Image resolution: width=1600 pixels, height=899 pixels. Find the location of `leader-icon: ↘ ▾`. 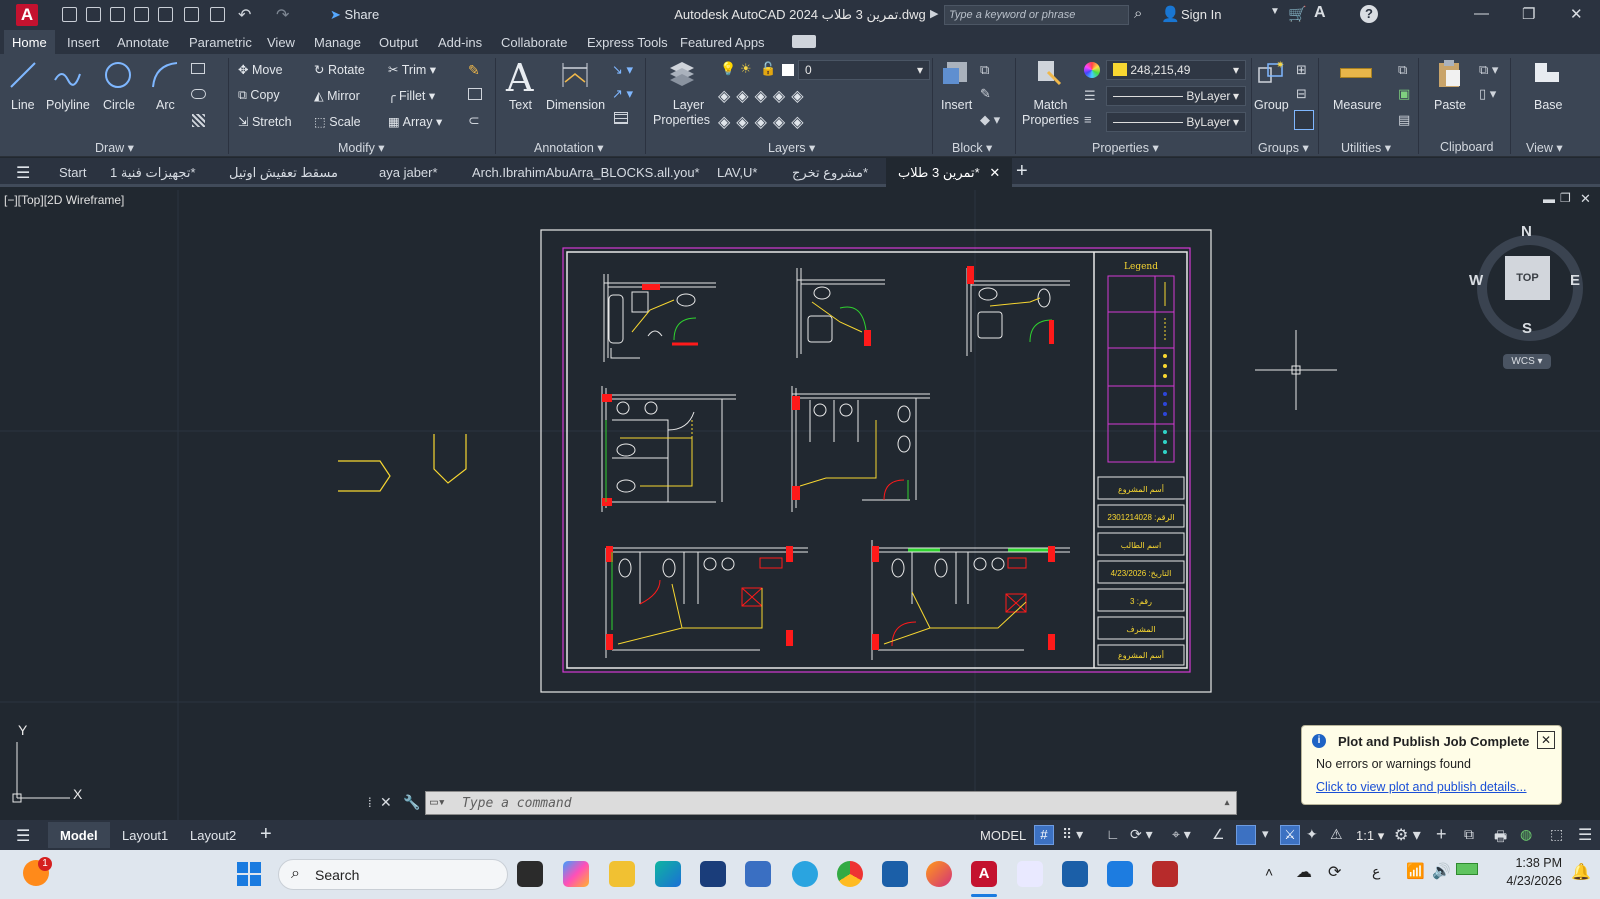

leader-icon: ↘ ▾ is located at coordinates (622, 70).